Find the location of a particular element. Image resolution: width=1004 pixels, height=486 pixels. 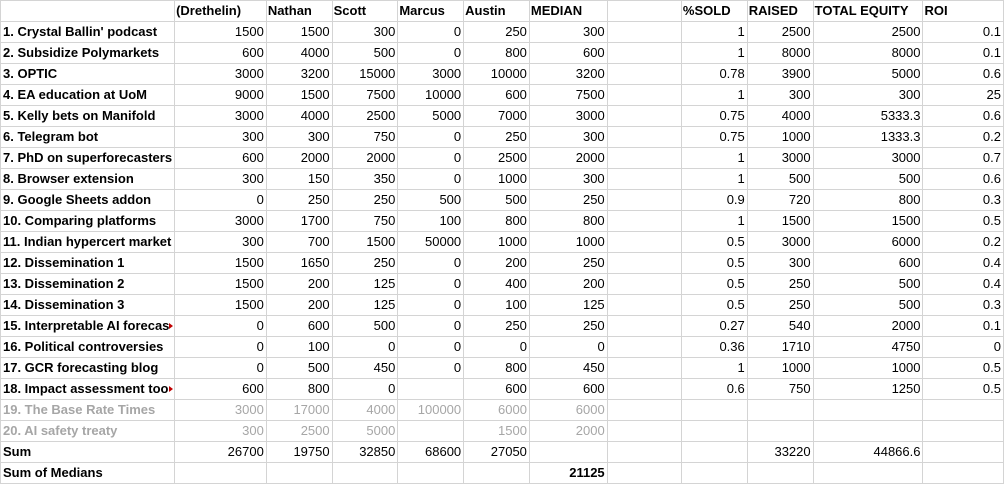

cell-nathan: 2500 is located at coordinates (299, 431).